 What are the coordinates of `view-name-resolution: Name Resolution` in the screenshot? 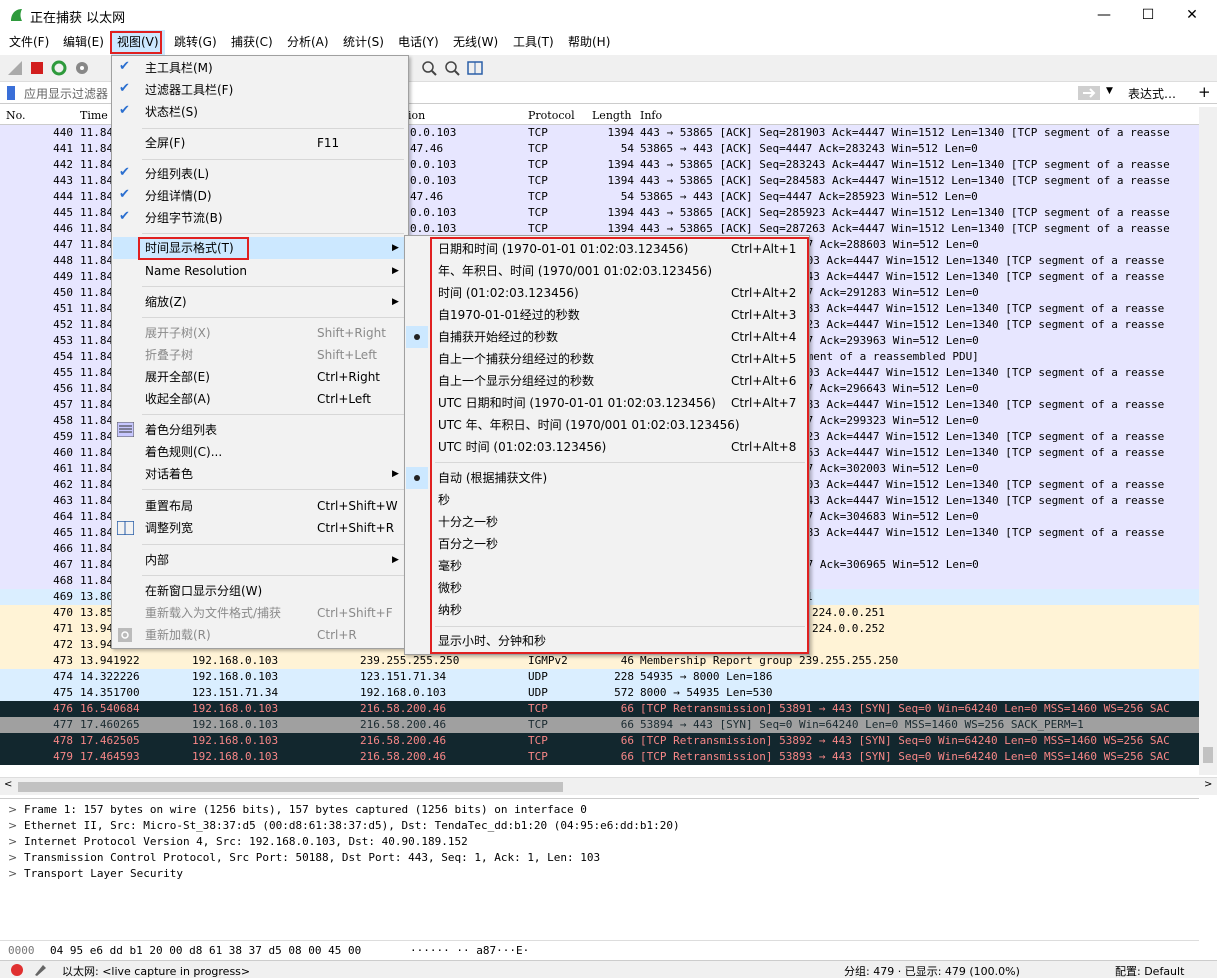 It's located at (196, 271).